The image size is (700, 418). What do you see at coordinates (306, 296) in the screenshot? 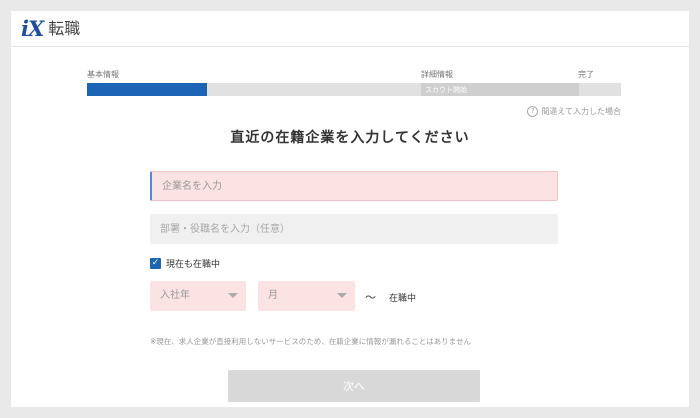
I see `join-month-select: 月` at bounding box center [306, 296].